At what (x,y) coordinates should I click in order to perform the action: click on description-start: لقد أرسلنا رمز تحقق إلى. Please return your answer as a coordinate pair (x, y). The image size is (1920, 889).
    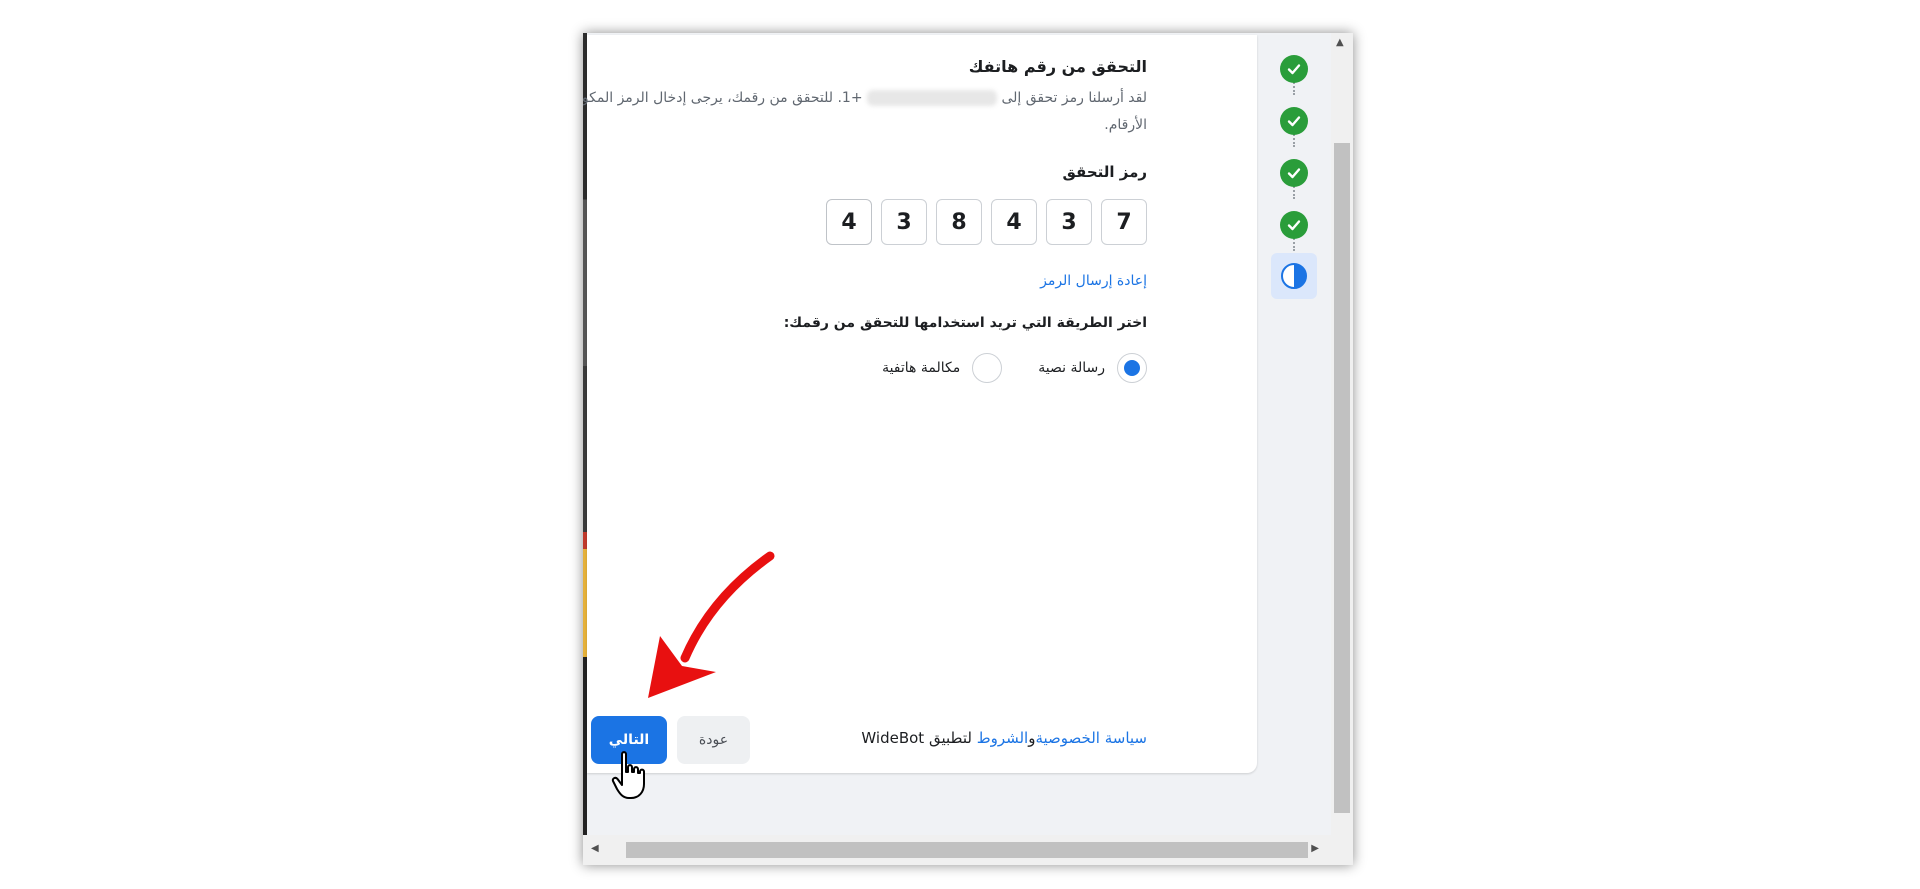
    Looking at the image, I should click on (1074, 98).